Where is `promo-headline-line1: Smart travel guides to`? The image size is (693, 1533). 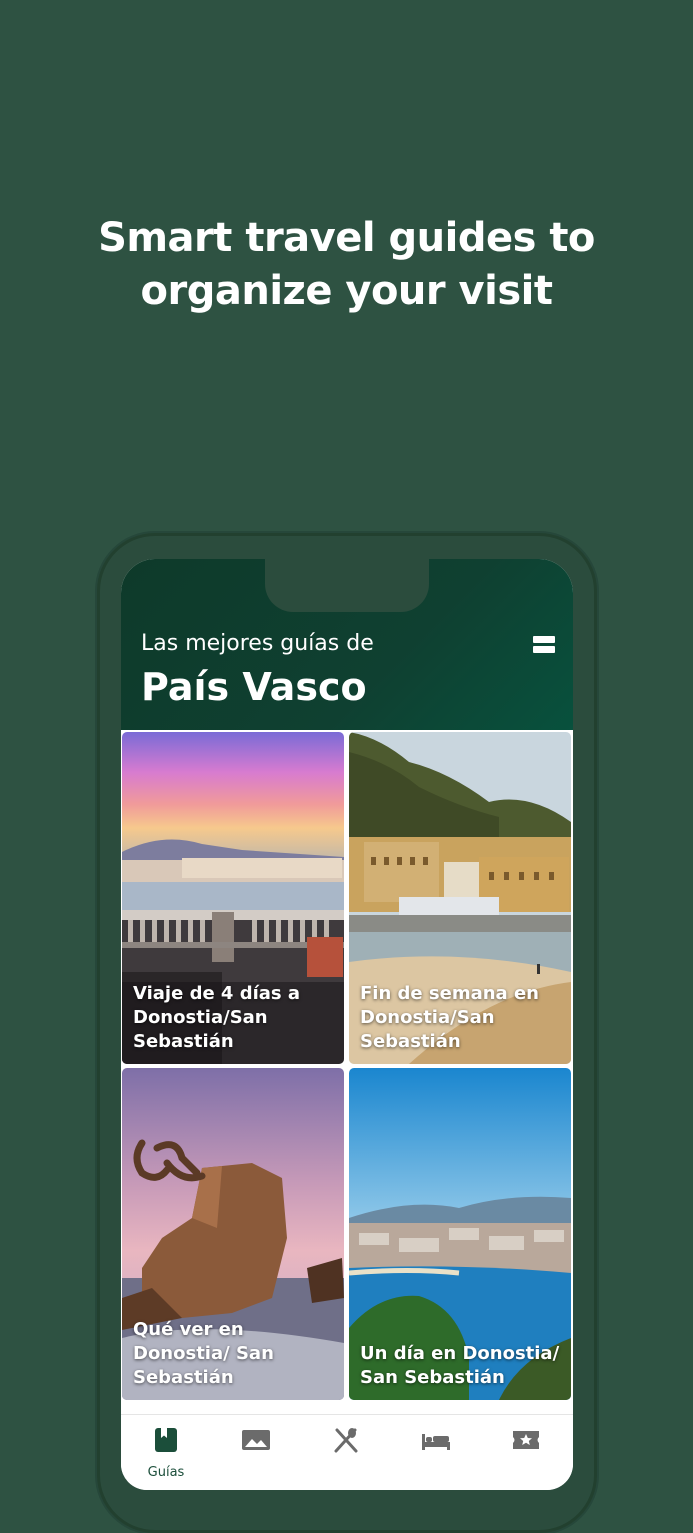 promo-headline-line1: Smart travel guides to is located at coordinates (346, 238).